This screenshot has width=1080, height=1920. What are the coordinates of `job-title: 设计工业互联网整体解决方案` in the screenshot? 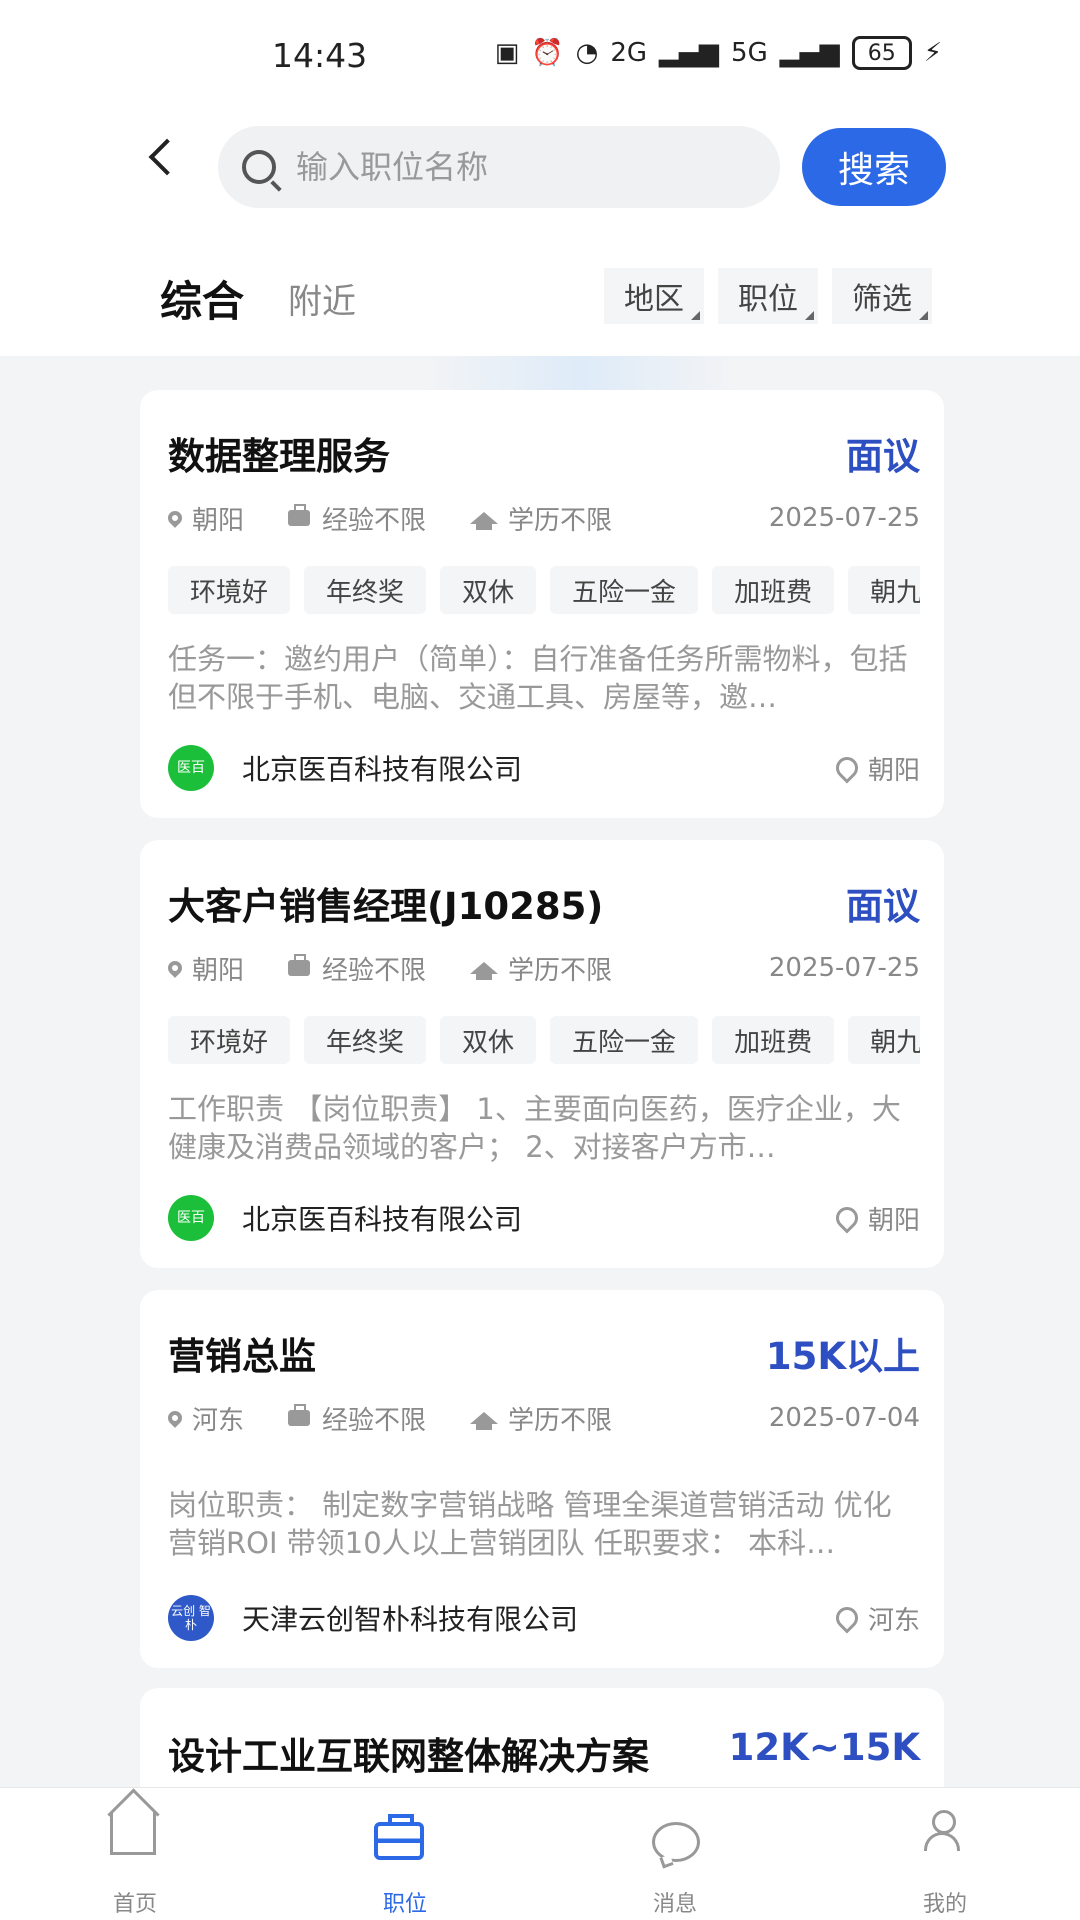 It's located at (408, 1756).